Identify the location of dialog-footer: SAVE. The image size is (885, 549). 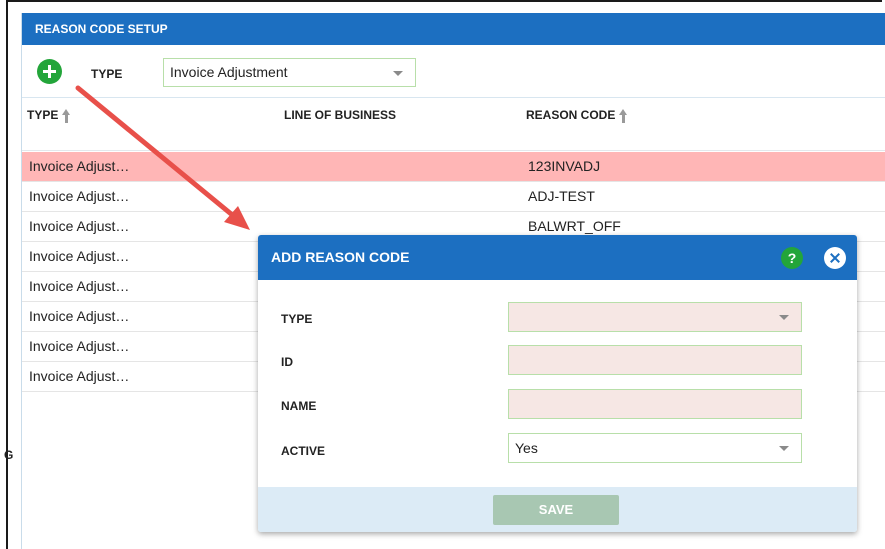
(557, 509).